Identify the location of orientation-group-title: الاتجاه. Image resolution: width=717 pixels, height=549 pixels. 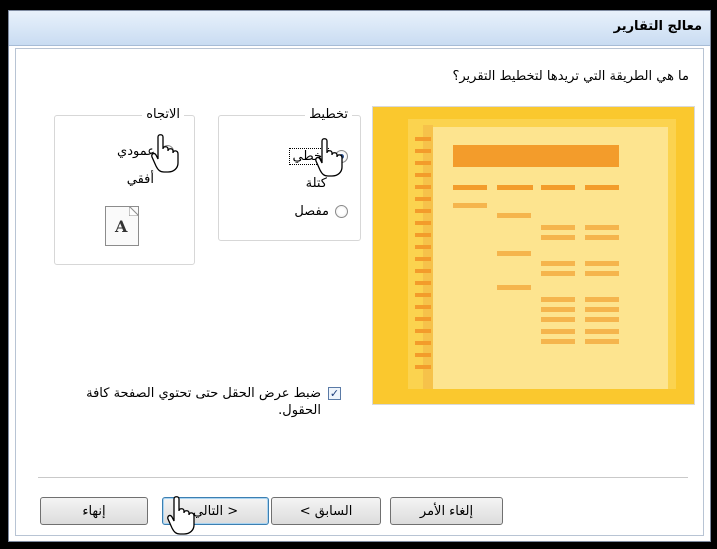
(163, 114).